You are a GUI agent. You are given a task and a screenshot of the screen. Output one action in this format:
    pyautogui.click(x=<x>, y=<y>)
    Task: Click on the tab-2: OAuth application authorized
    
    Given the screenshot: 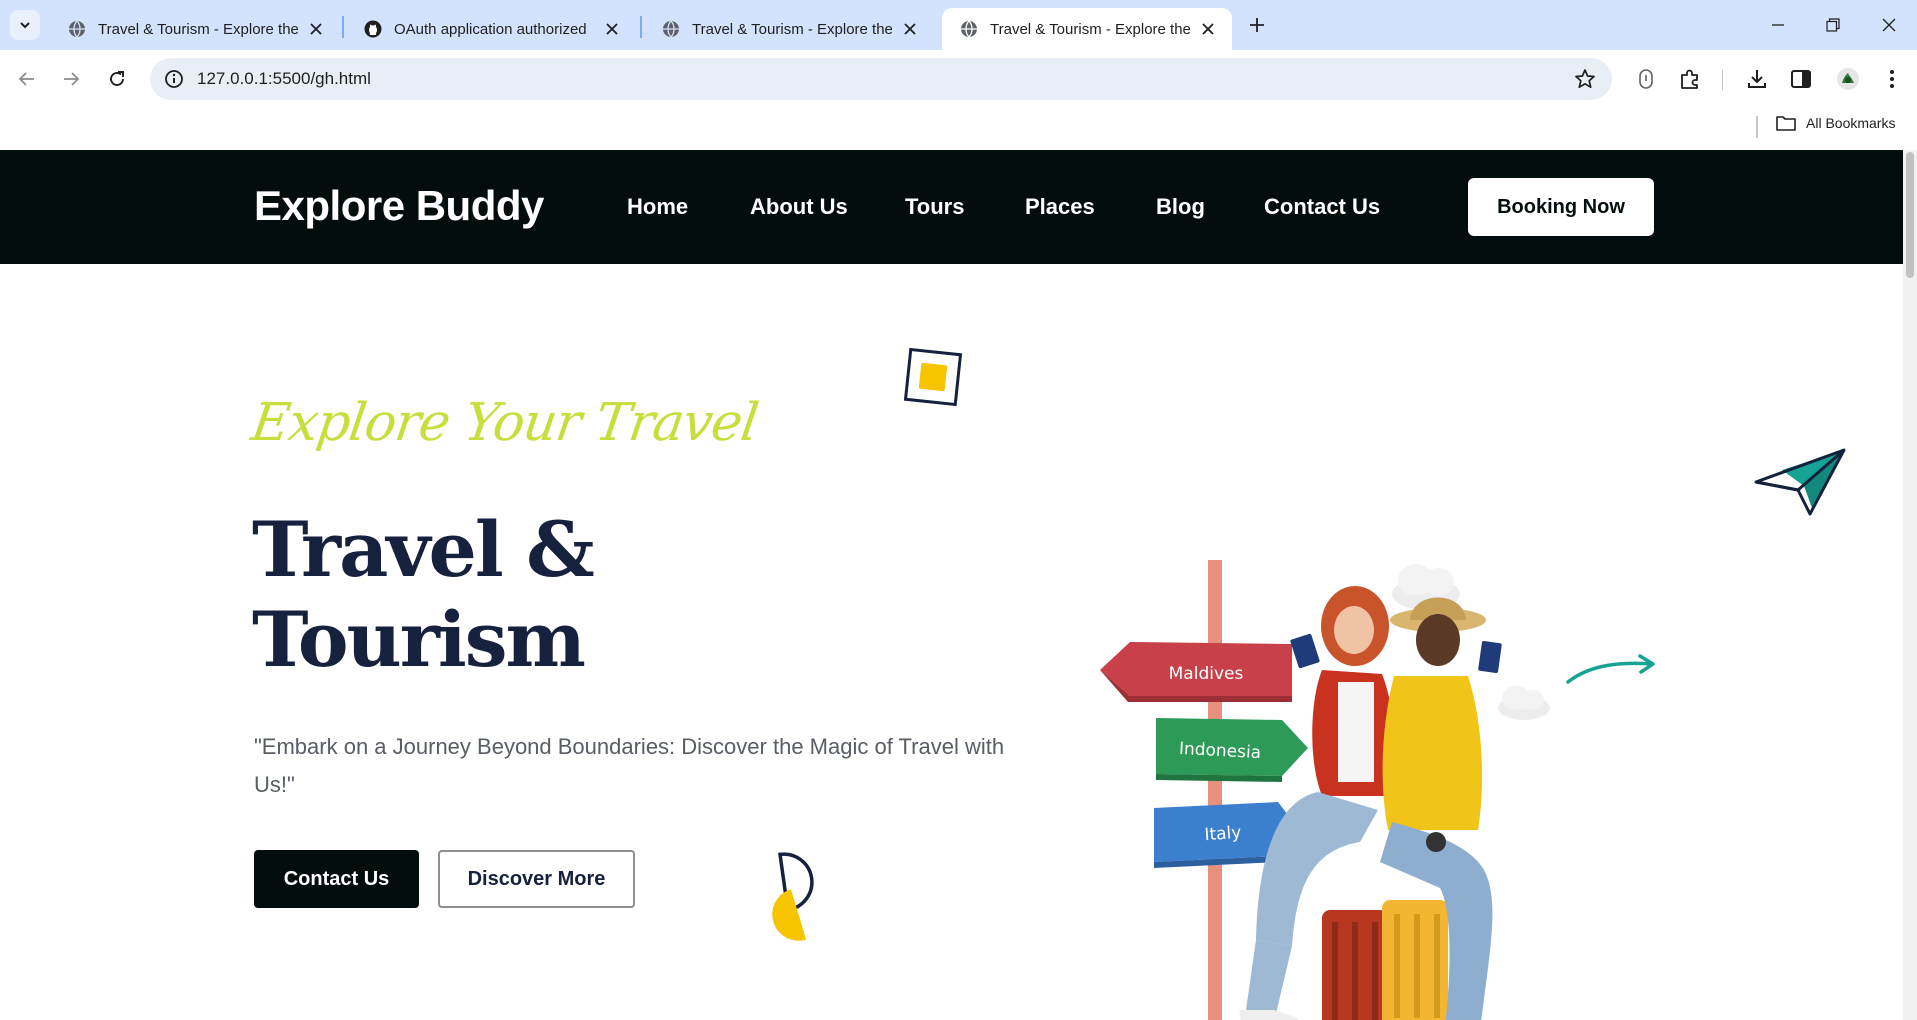 What is the action you would take?
    pyautogui.click(x=491, y=29)
    